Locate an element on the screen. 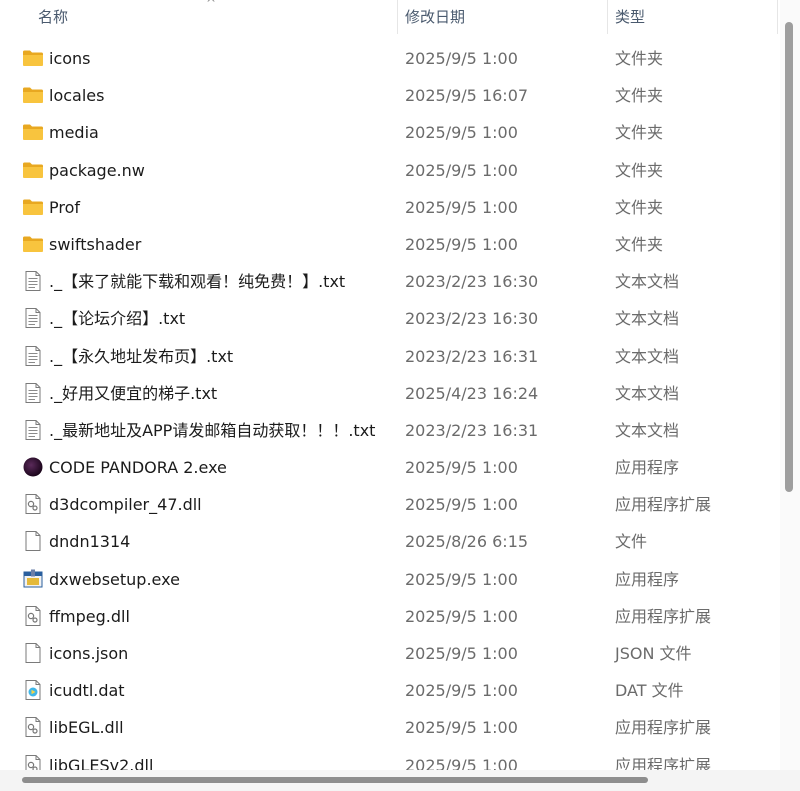  scrollbar-corner is located at coordinates (790, 780).